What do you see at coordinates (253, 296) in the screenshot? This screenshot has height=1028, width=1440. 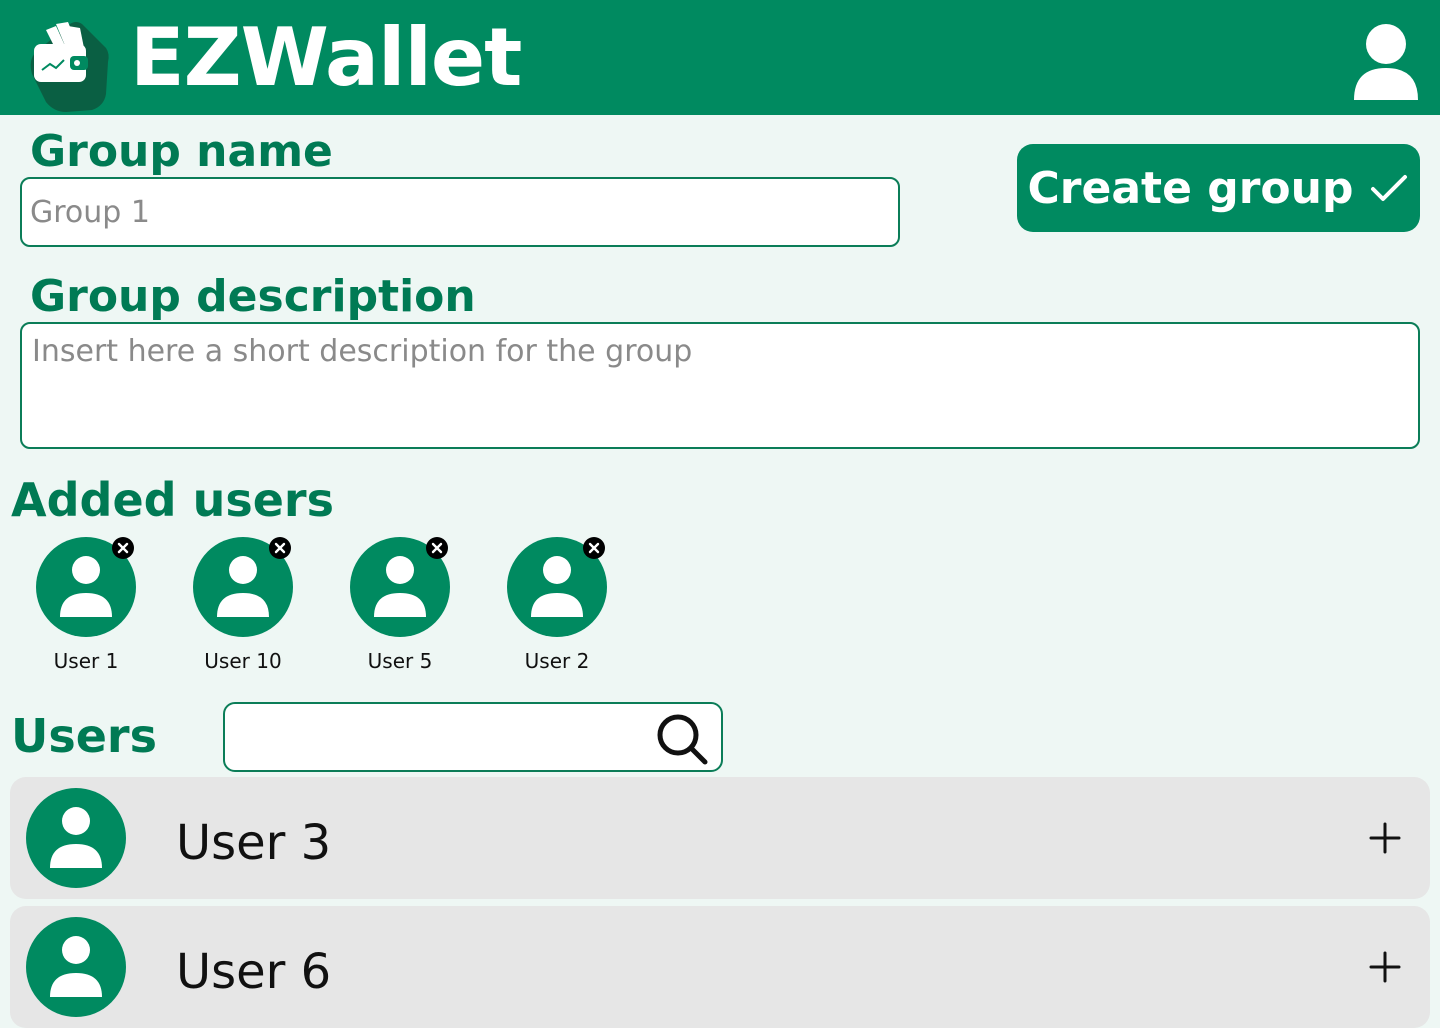 I see `group-description-label: Group description` at bounding box center [253, 296].